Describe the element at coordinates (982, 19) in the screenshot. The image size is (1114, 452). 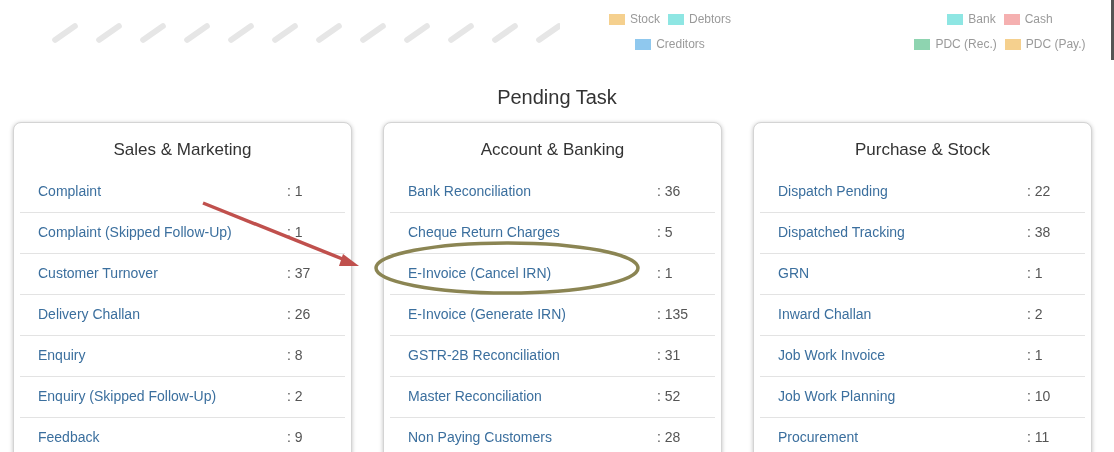
I see `legend-label: Bank` at that location.